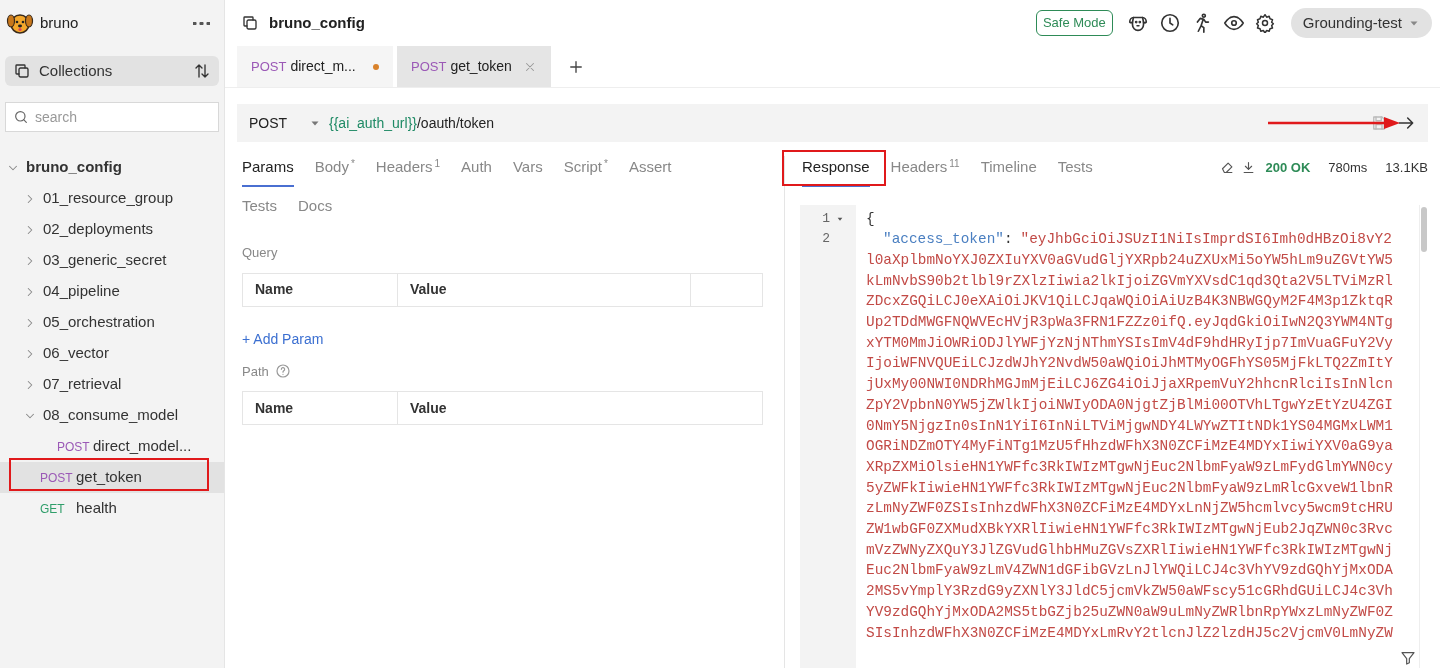 The height and width of the screenshot is (668, 1440). I want to click on section-label: Path, so click(255, 371).